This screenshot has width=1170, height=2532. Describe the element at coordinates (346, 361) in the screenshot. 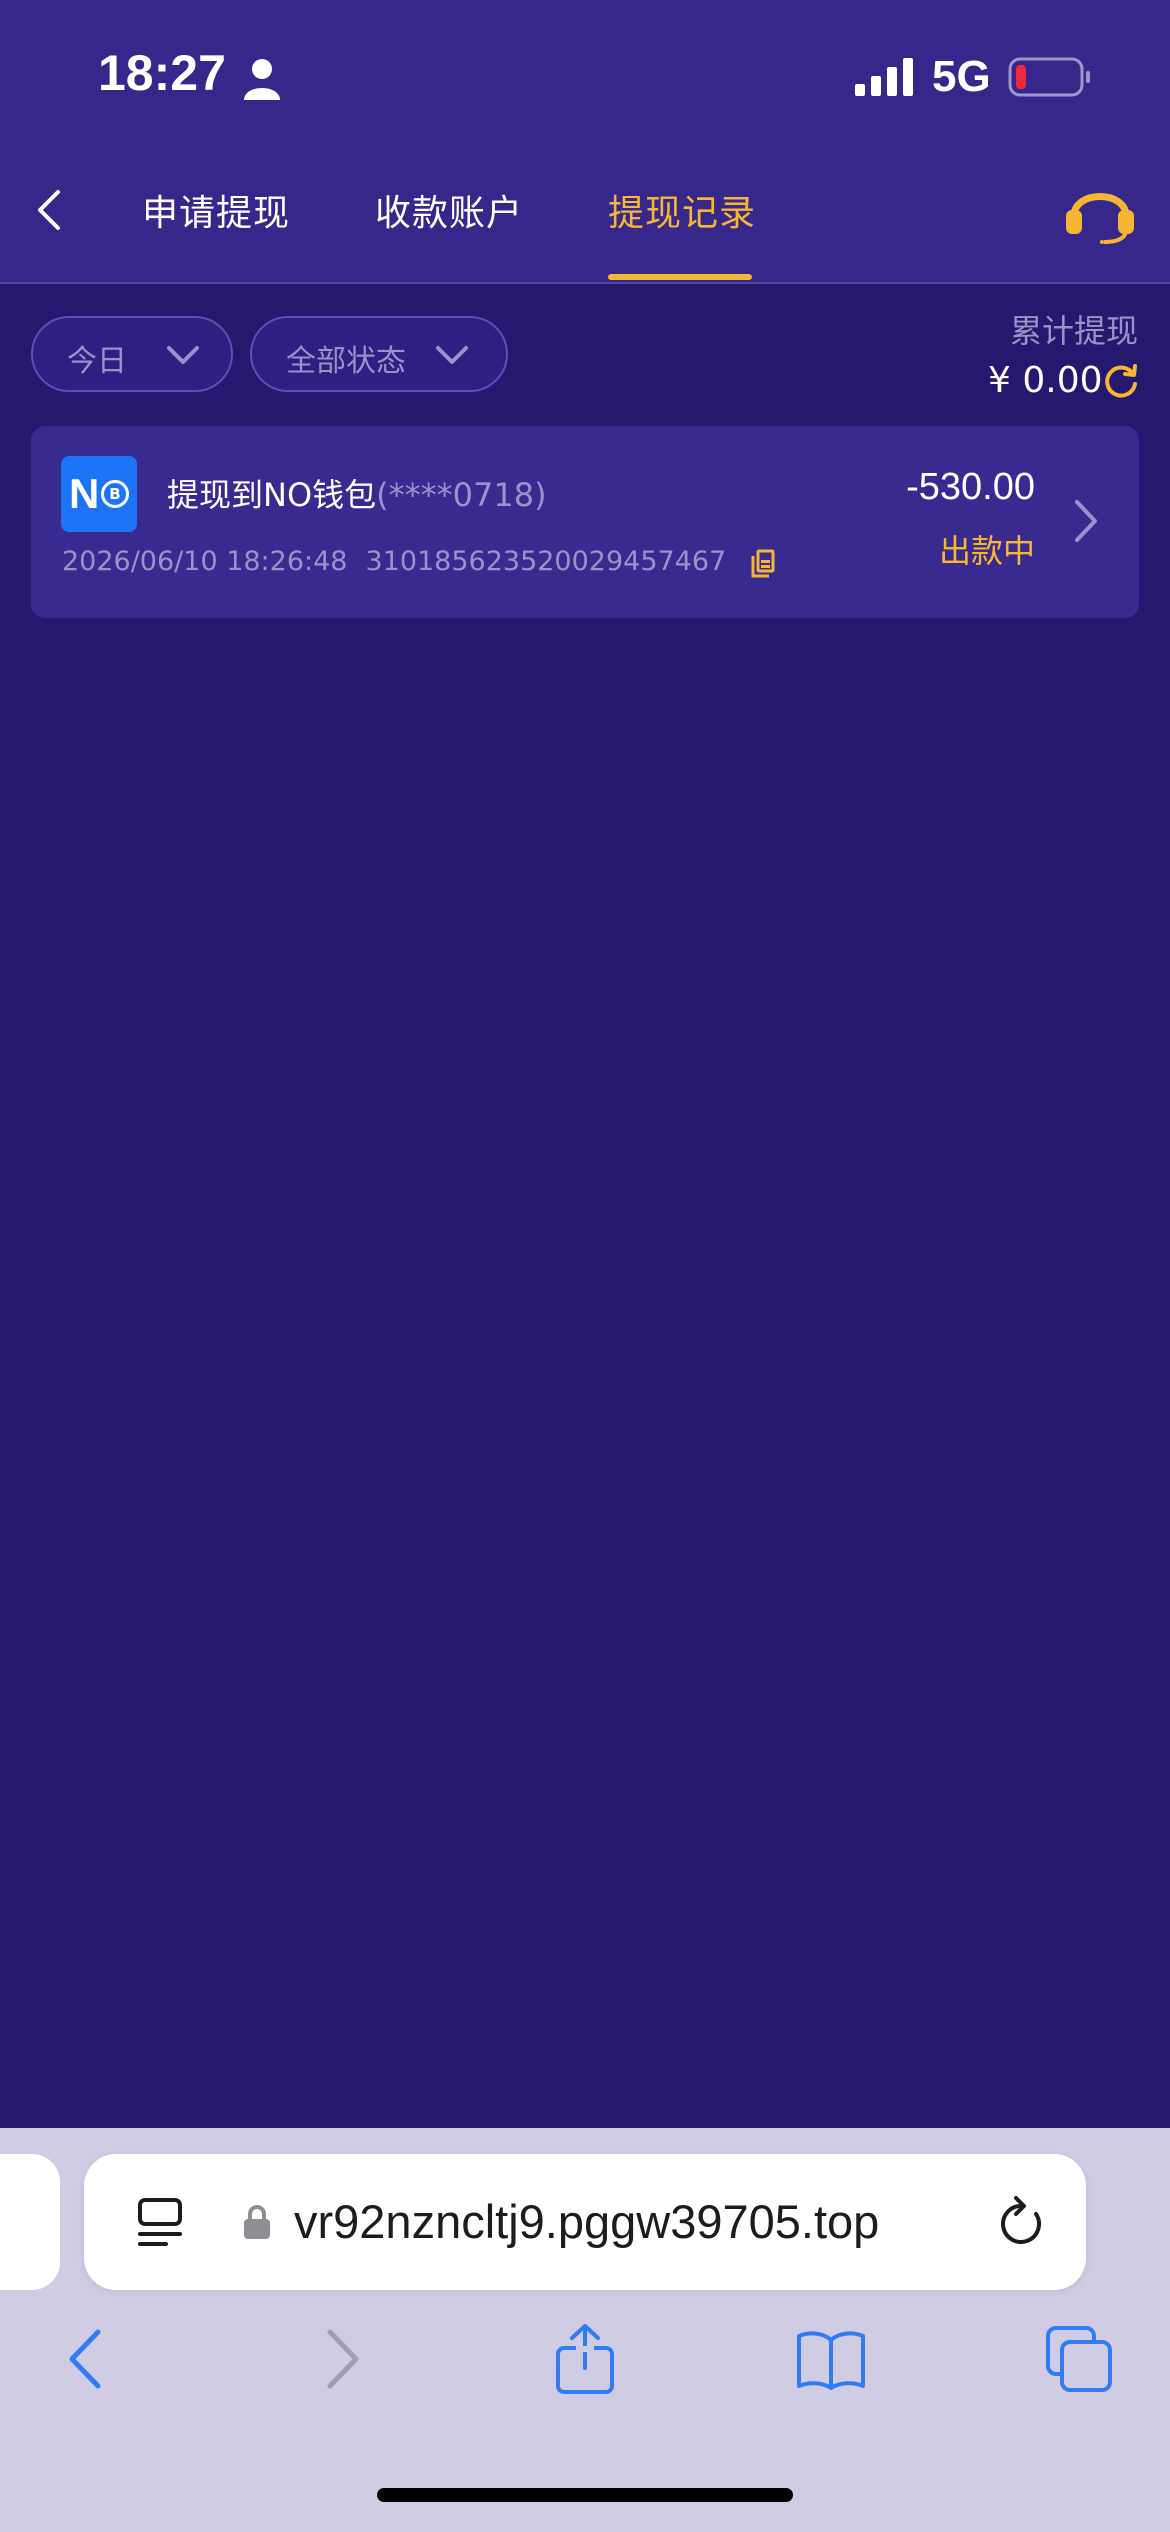

I see `status-filter-label: 全部状态` at that location.